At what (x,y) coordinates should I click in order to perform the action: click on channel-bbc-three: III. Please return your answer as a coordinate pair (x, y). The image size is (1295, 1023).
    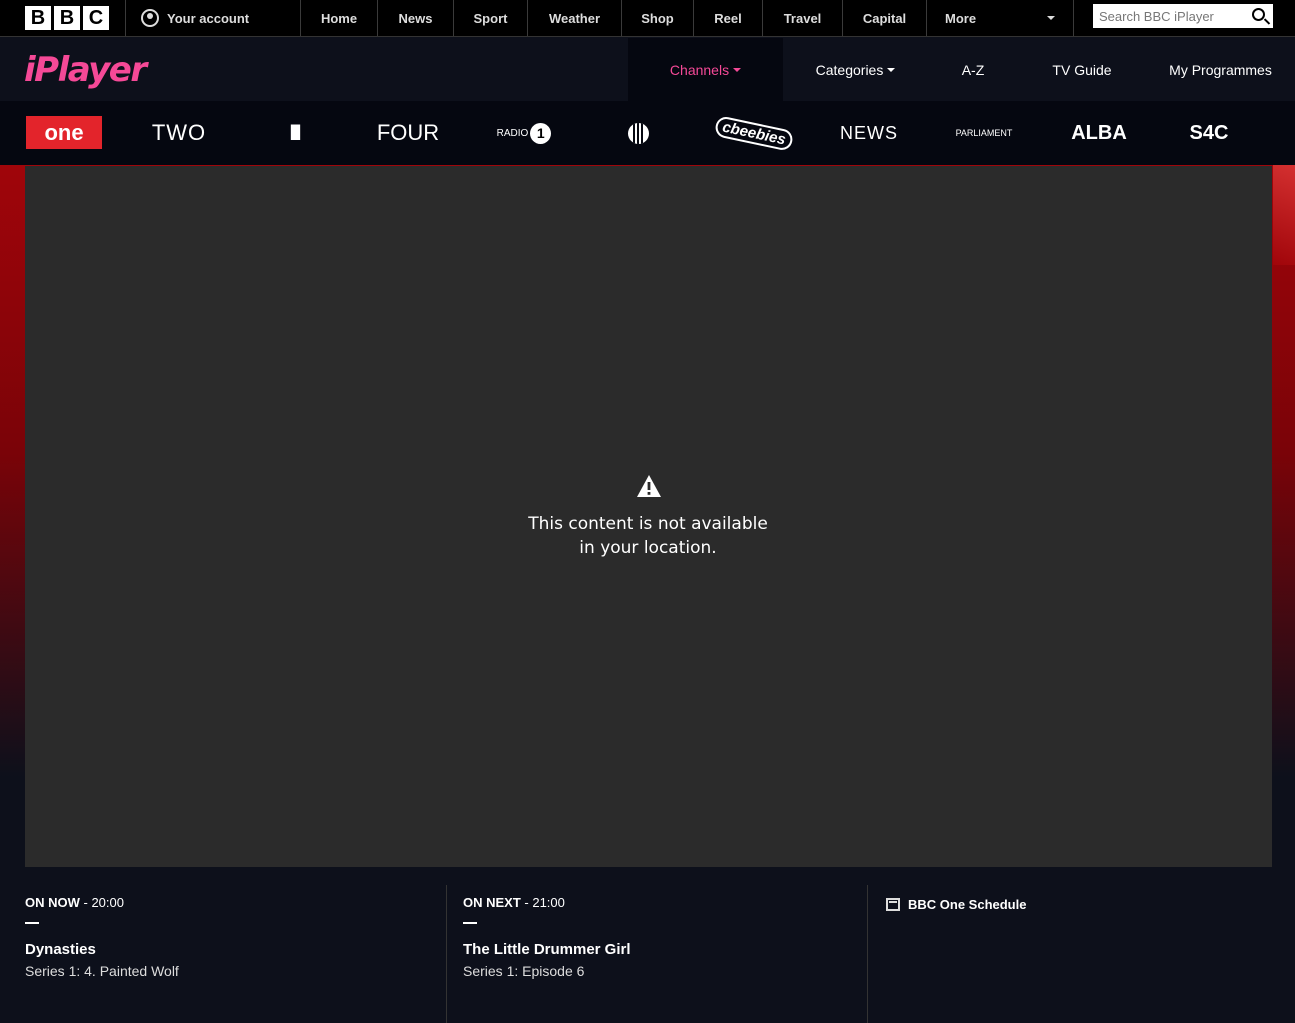
    Looking at the image, I should click on (294, 133).